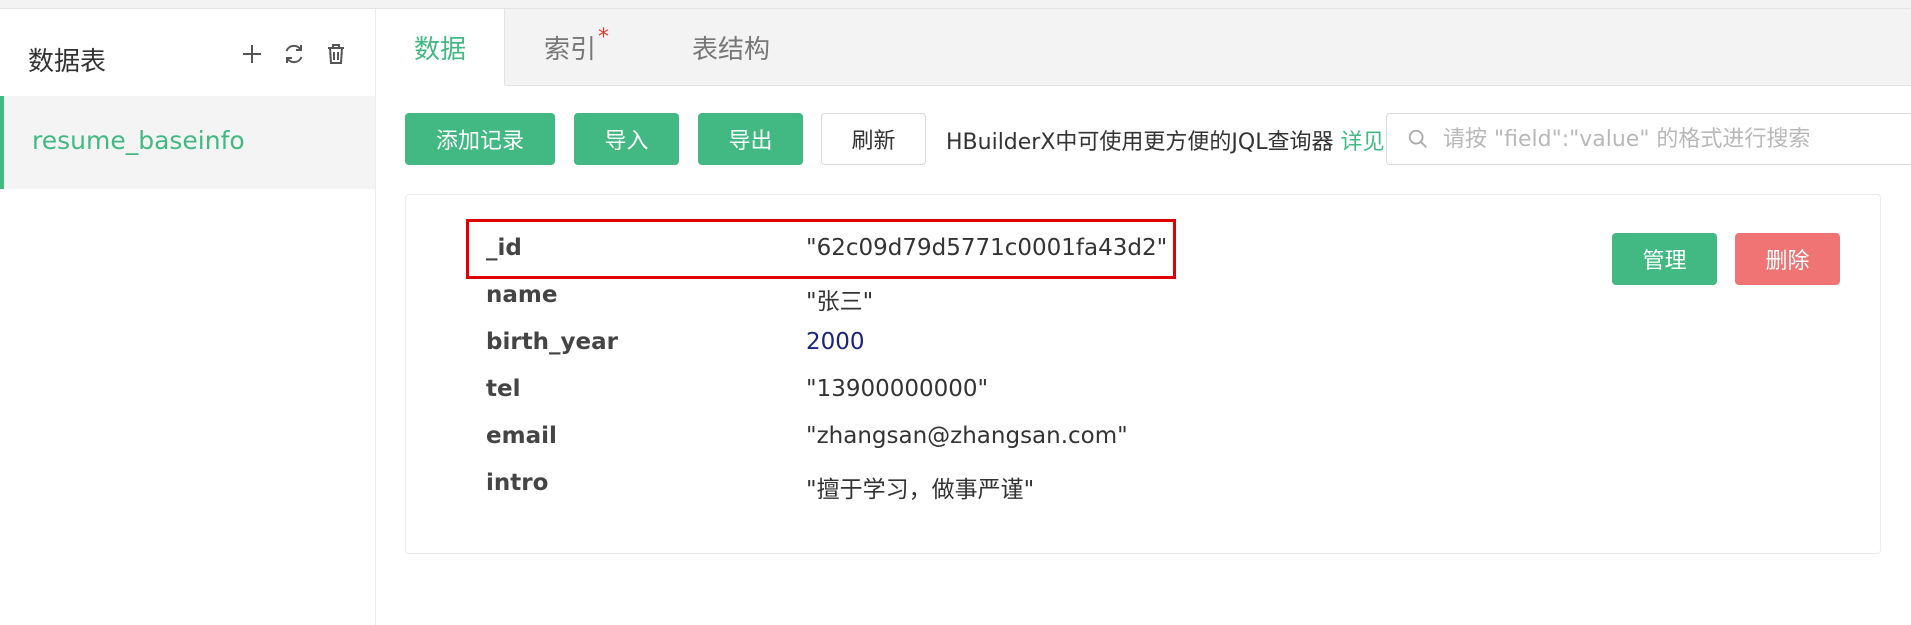 The image size is (1911, 625). Describe the element at coordinates (897, 389) in the screenshot. I see `field-value: "13900000000"` at that location.